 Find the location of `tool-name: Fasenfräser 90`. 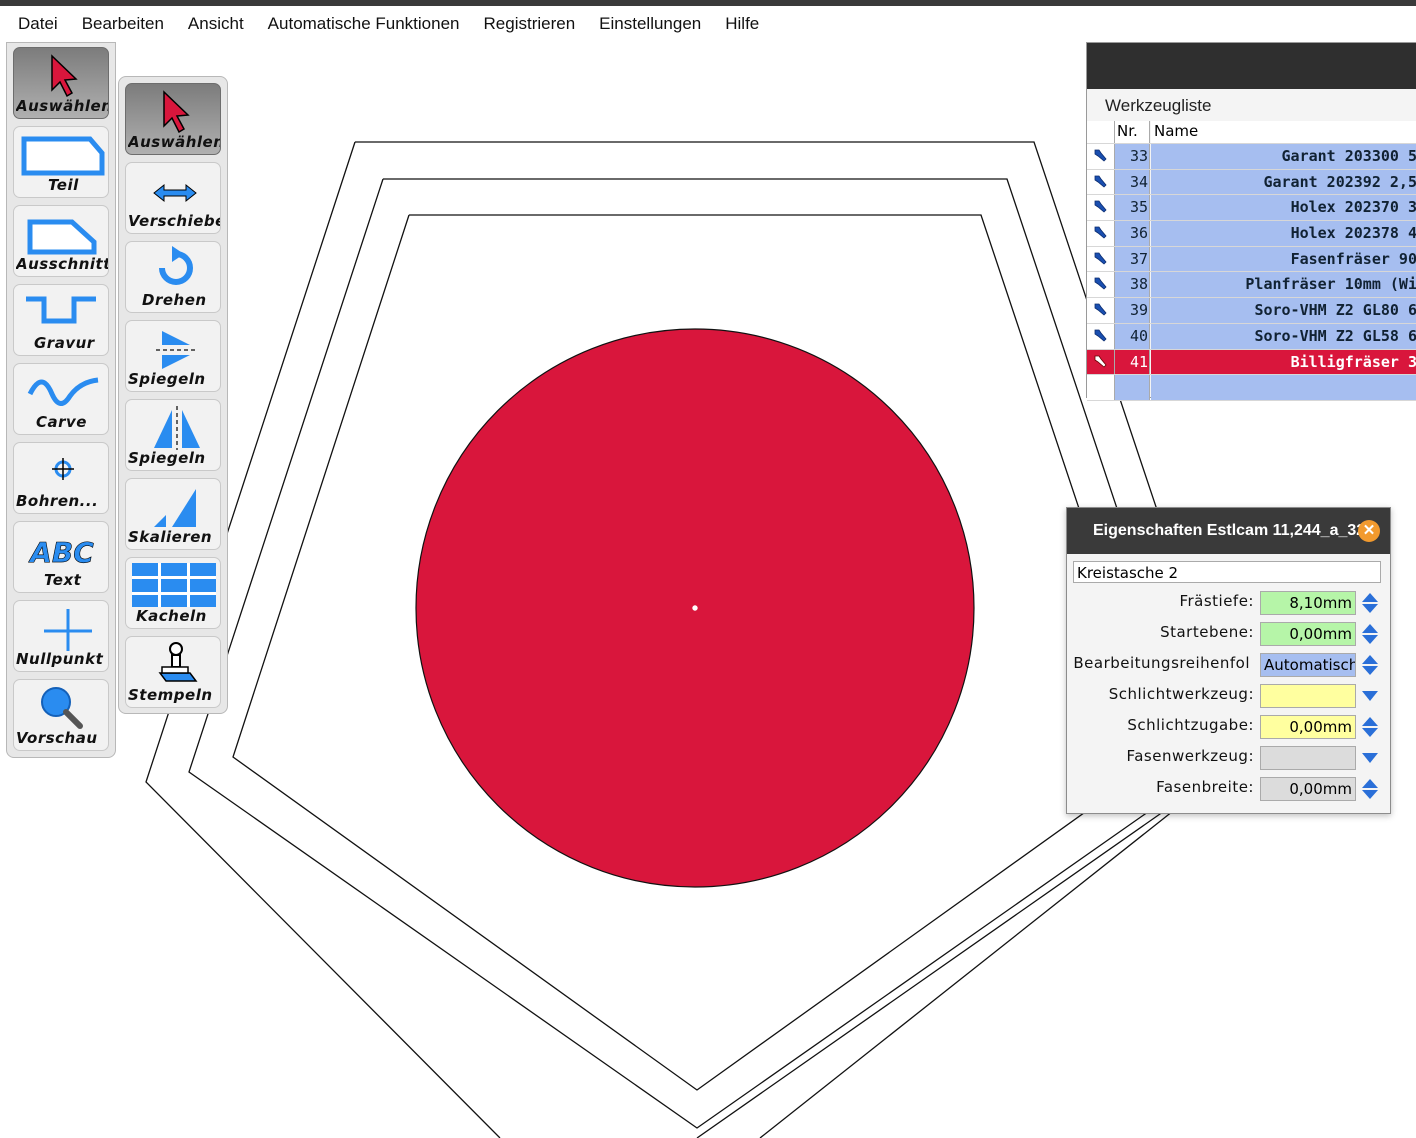

tool-name: Fasenfräser 90 is located at coordinates (1283, 259).